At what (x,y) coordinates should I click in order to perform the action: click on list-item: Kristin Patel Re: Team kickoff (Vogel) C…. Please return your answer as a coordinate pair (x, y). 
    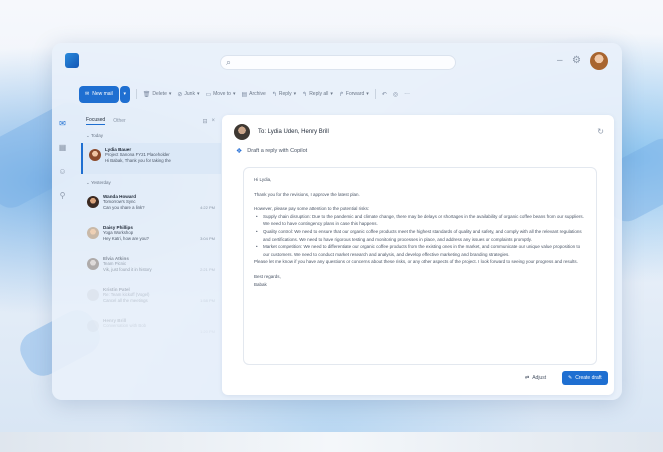
    Looking at the image, I should click on (151, 298).